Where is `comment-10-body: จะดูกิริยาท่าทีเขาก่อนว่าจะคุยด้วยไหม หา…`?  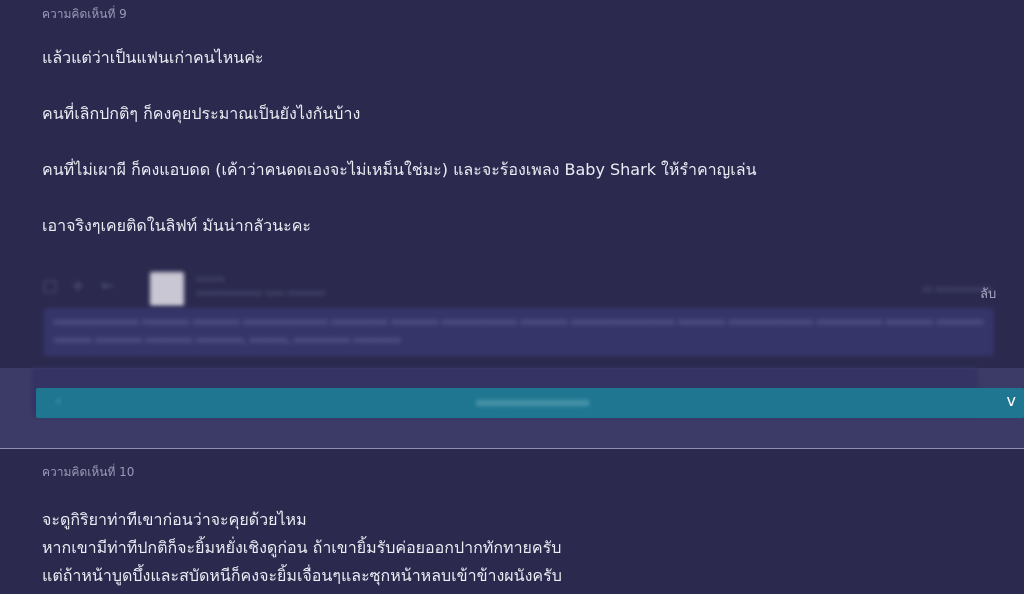 comment-10-body: จะดูกิริยาท่าทีเขาก่อนว่าจะคุยด้วยไหม หา… is located at coordinates (302, 548).